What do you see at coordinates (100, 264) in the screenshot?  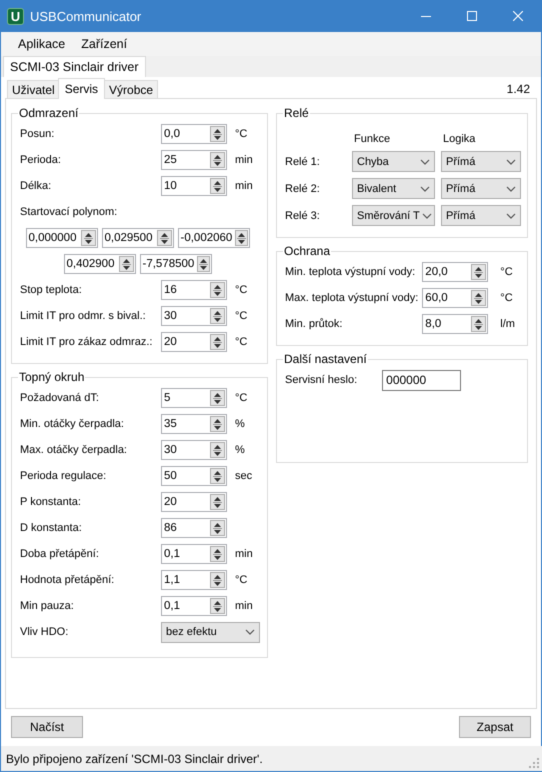 I see `spin-field: 0,402900` at bounding box center [100, 264].